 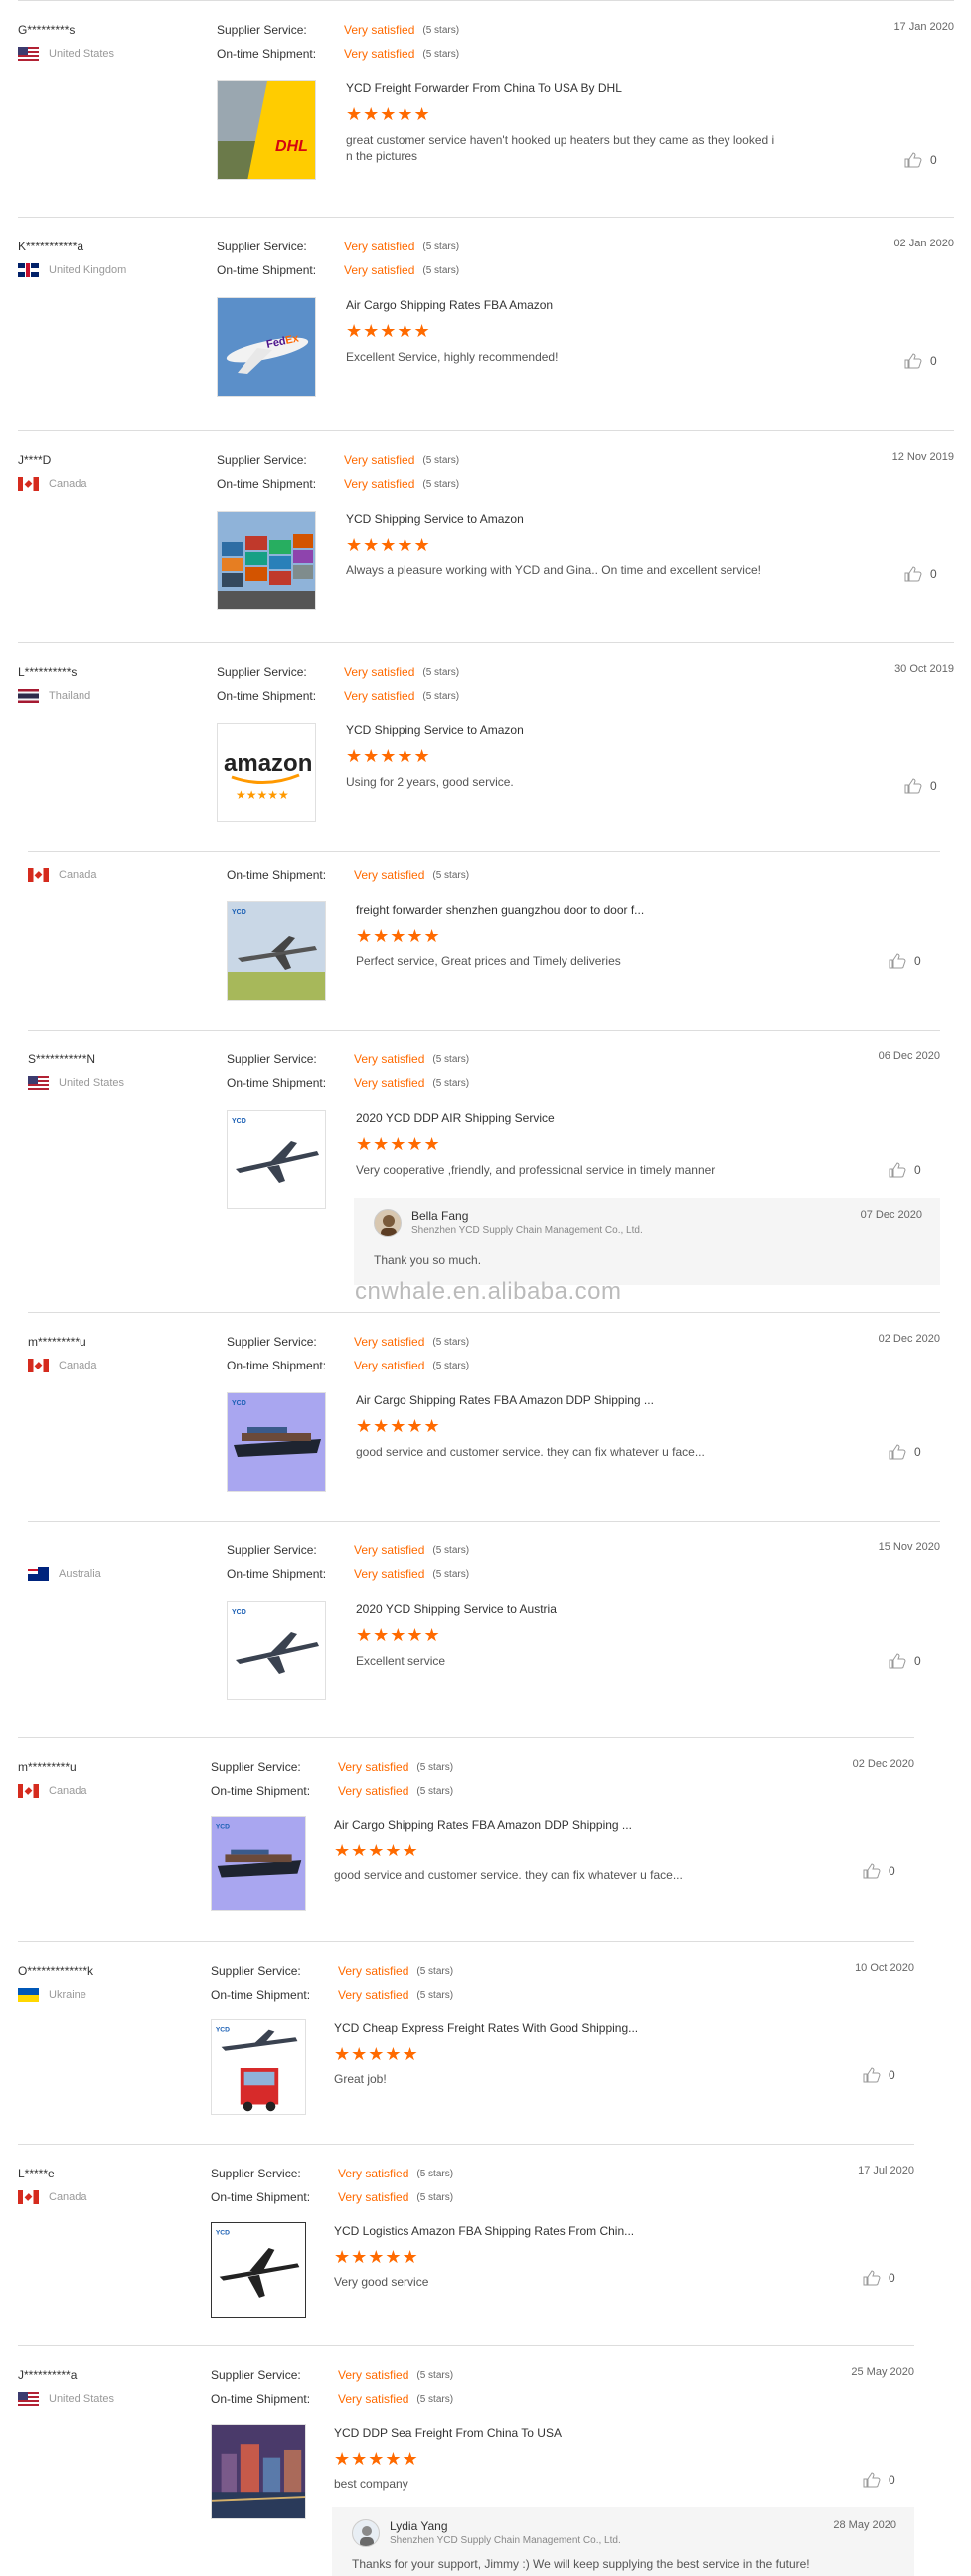 I want to click on comment-line: Very good service, so click(x=381, y=2282).